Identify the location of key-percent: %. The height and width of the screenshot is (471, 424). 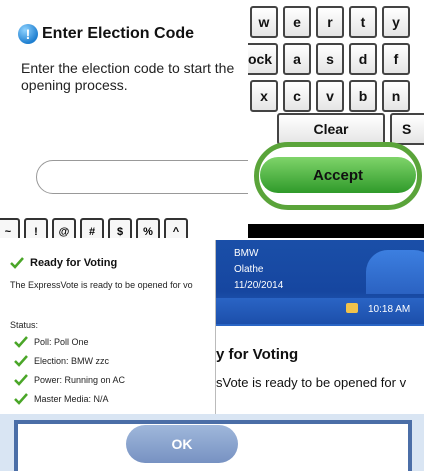
(148, 228).